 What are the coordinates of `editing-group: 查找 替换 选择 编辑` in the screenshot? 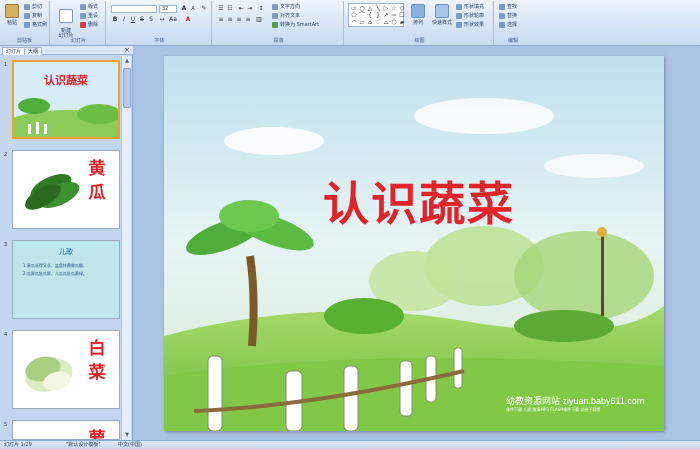 It's located at (513, 23).